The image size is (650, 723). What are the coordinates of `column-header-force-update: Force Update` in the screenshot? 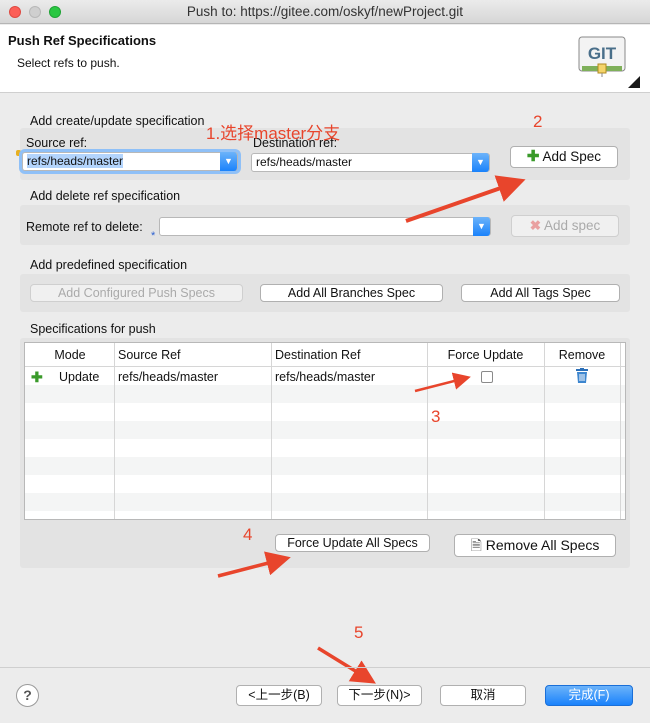 It's located at (485, 355).